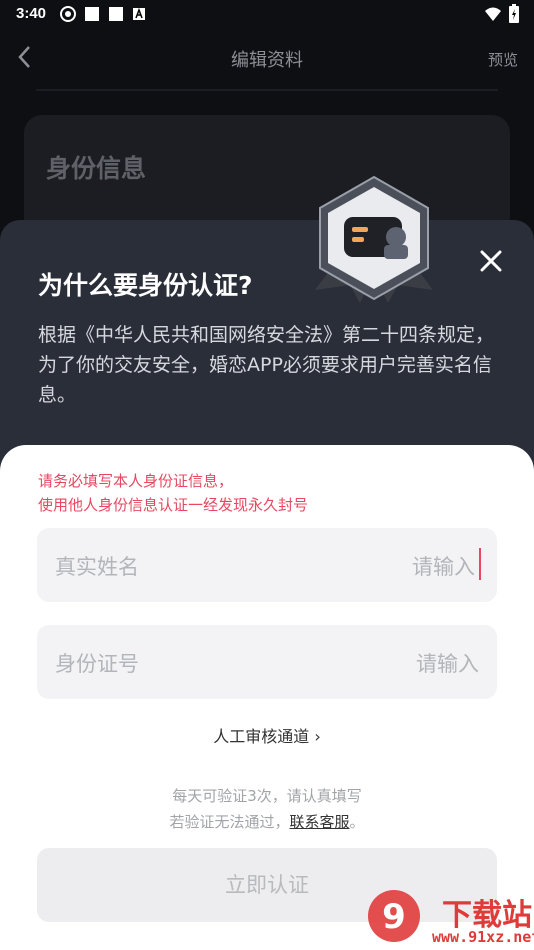 The image size is (534, 950). I want to click on warning-line: 使用他人身份信息认证一经发现永久封号, so click(173, 505).